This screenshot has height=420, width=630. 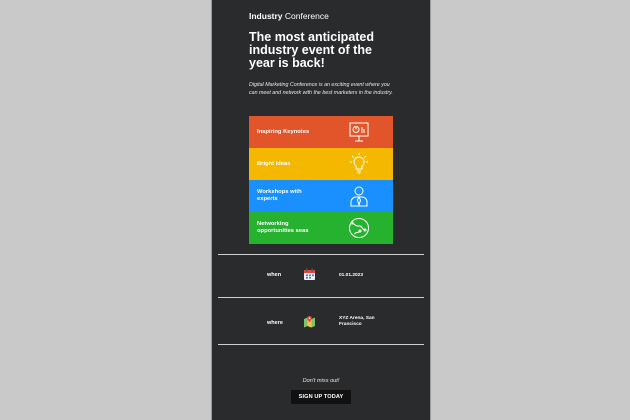 What do you see at coordinates (321, 381) in the screenshot?
I see `dont-miss-text: Don't miss out!` at bounding box center [321, 381].